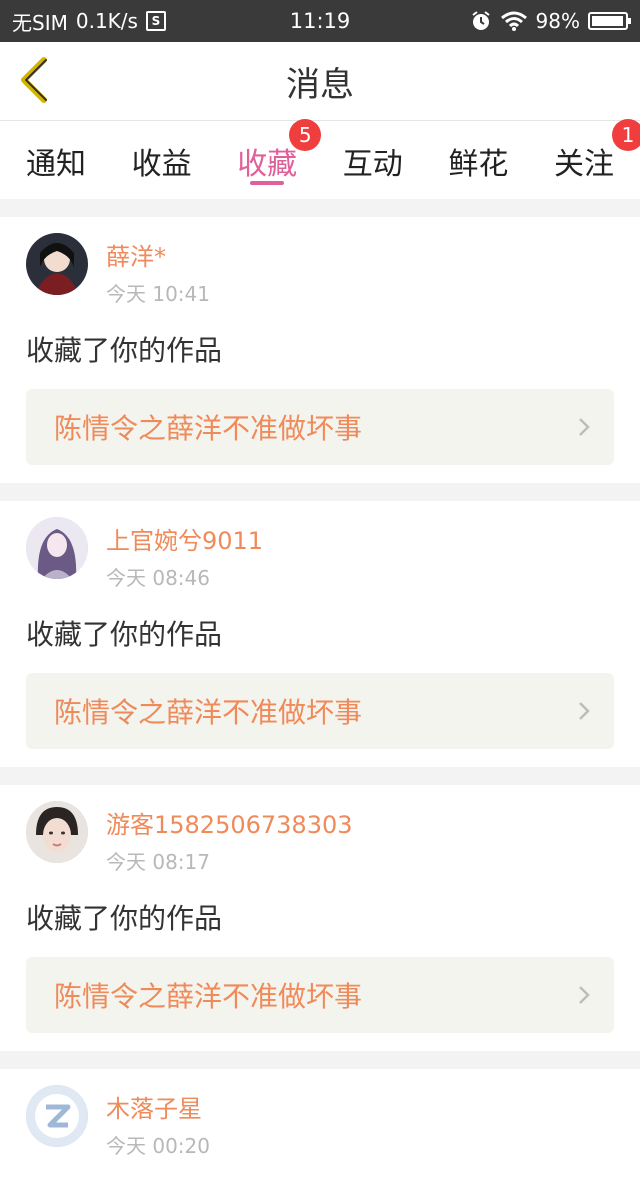 Image resolution: width=640 pixels, height=1189 pixels. Describe the element at coordinates (480, 20) in the screenshot. I see `alarm-icon` at that location.